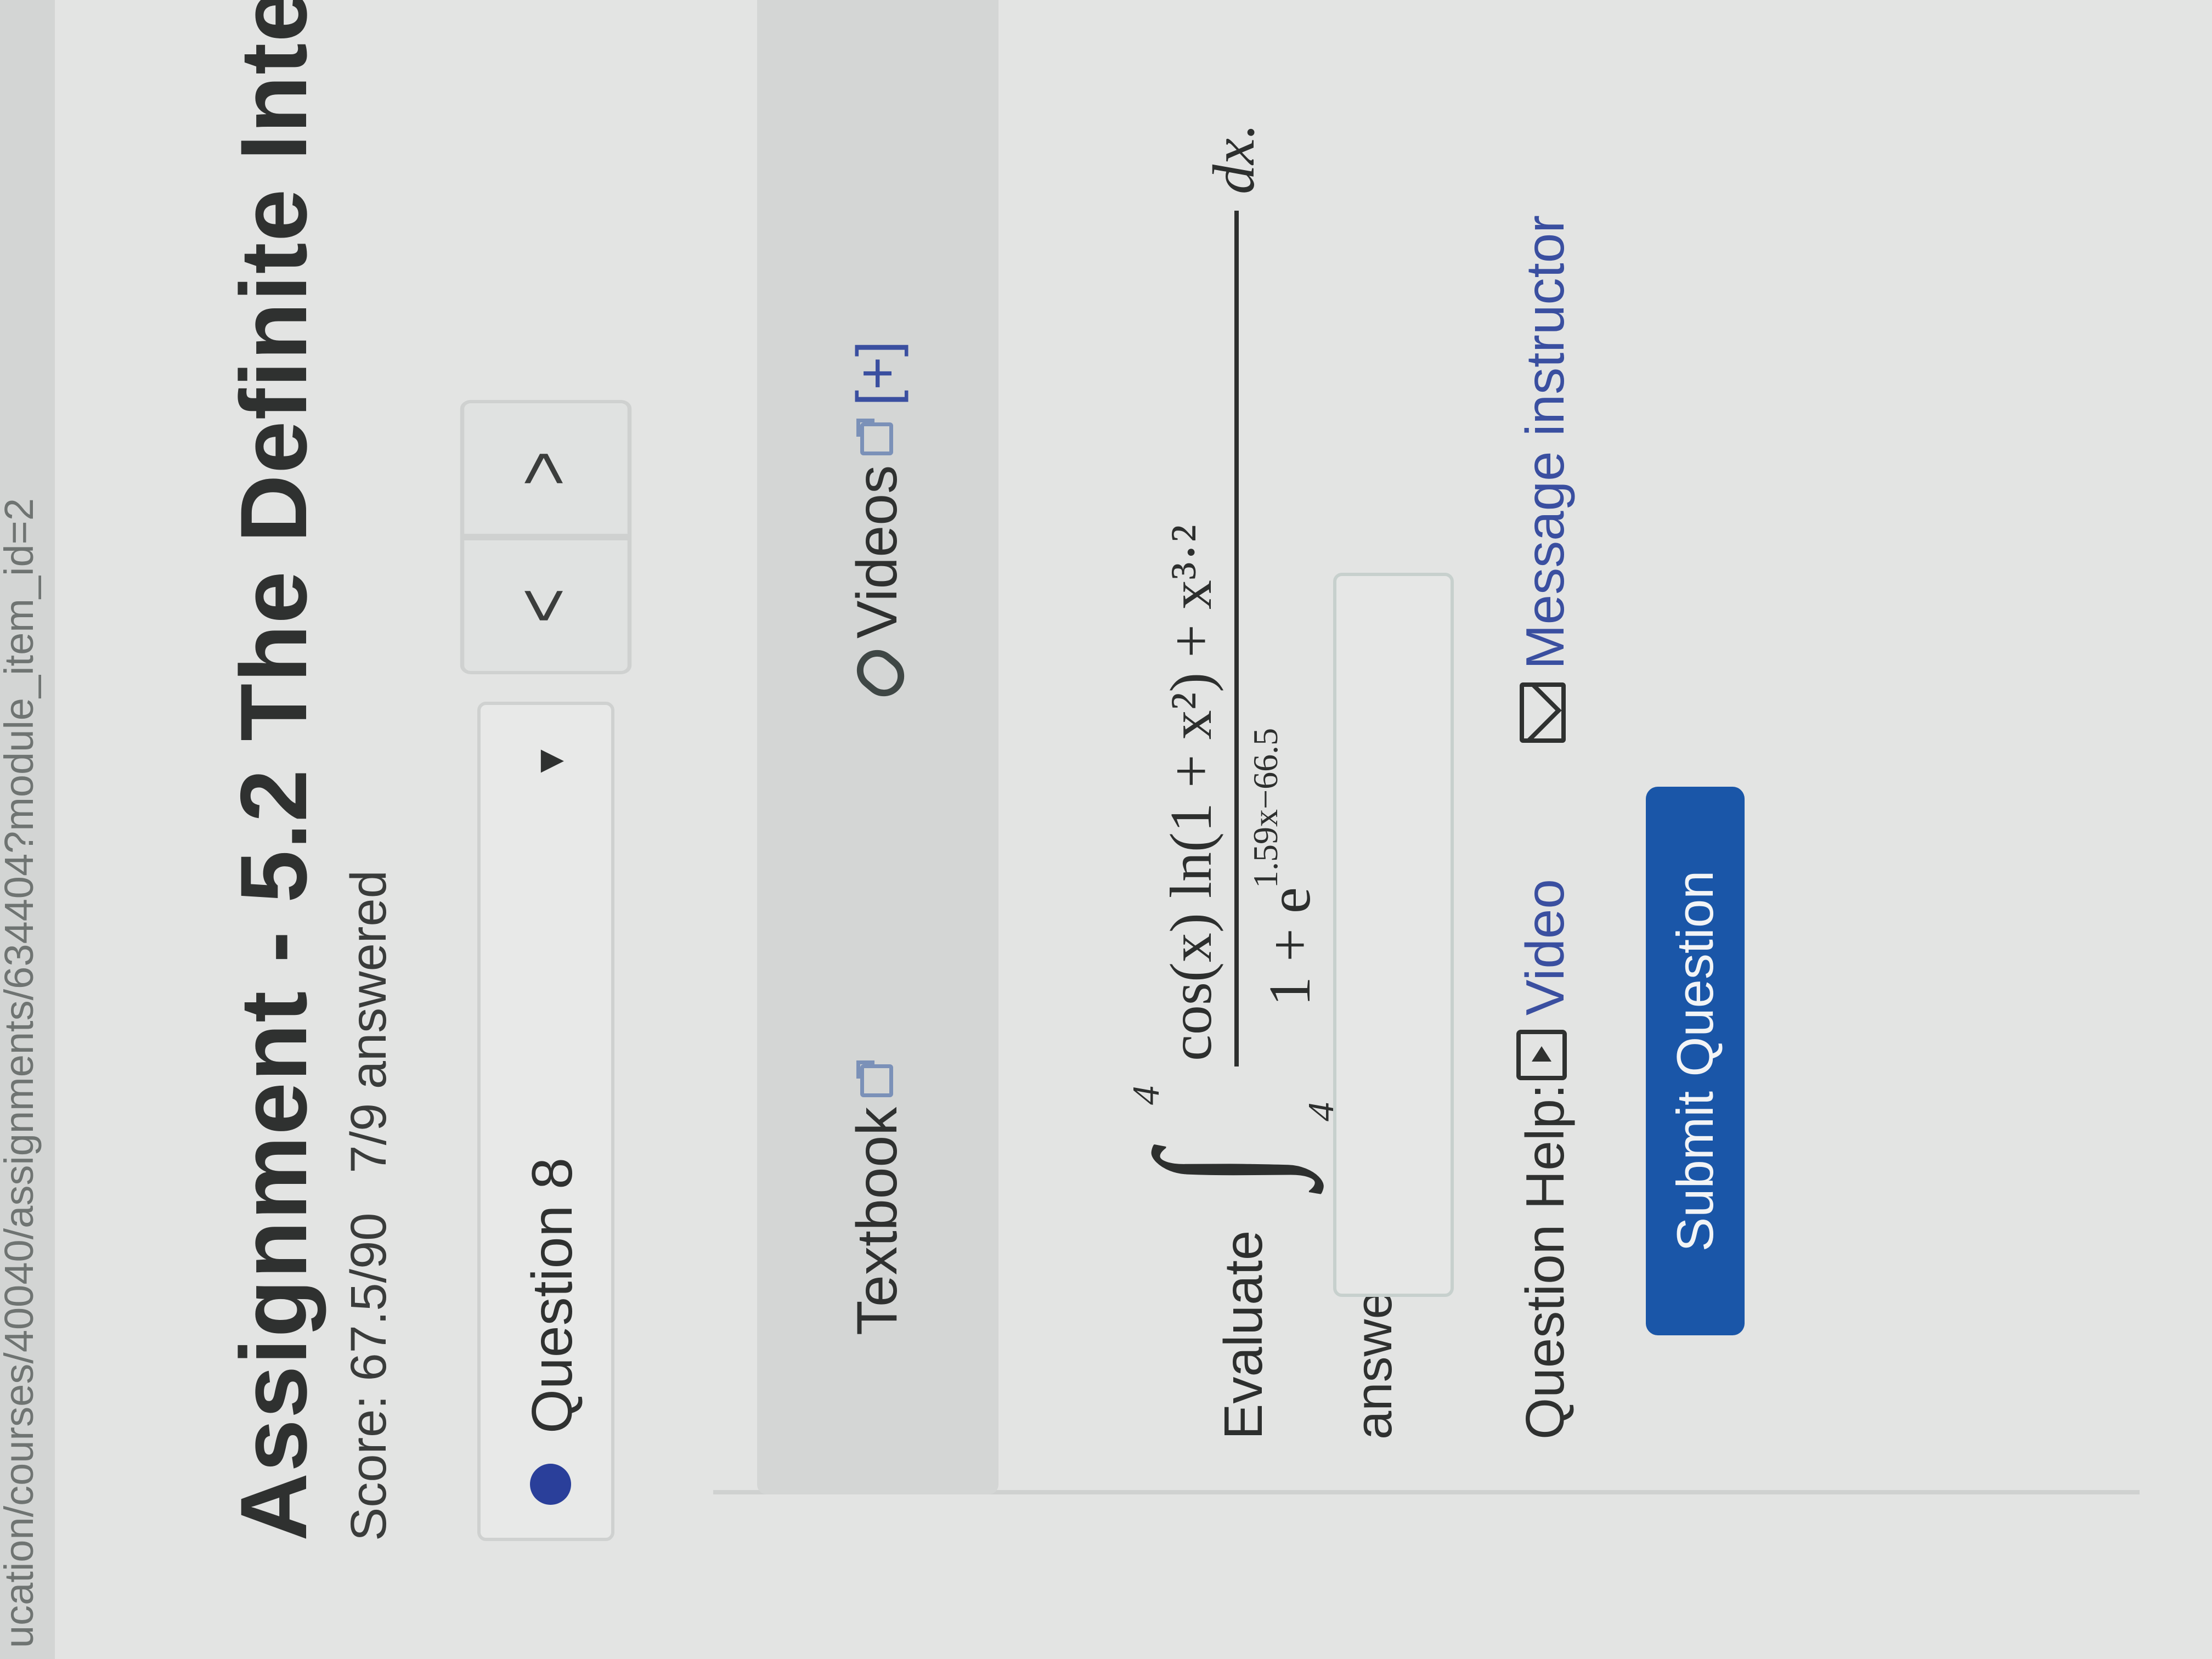 This screenshot has height=1659, width=2212. Describe the element at coordinates (877, 1221) in the screenshot. I see `textbook-label: Textbook` at that location.